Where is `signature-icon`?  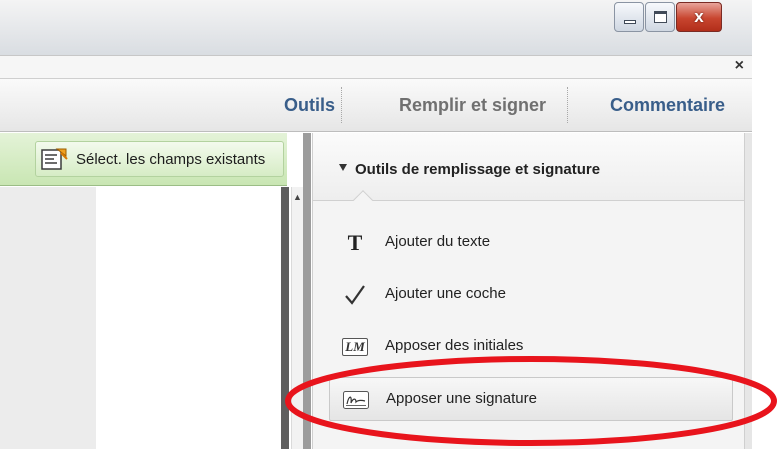 signature-icon is located at coordinates (356, 400).